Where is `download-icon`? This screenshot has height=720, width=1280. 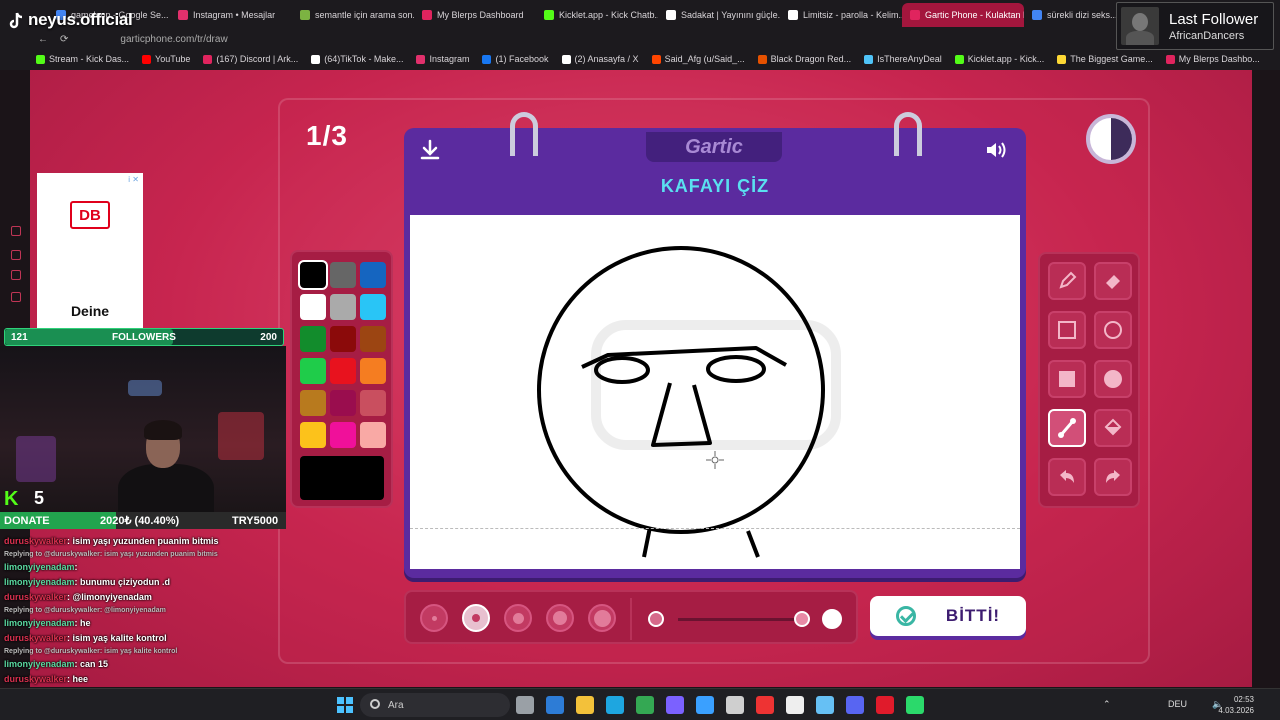 download-icon is located at coordinates (430, 150).